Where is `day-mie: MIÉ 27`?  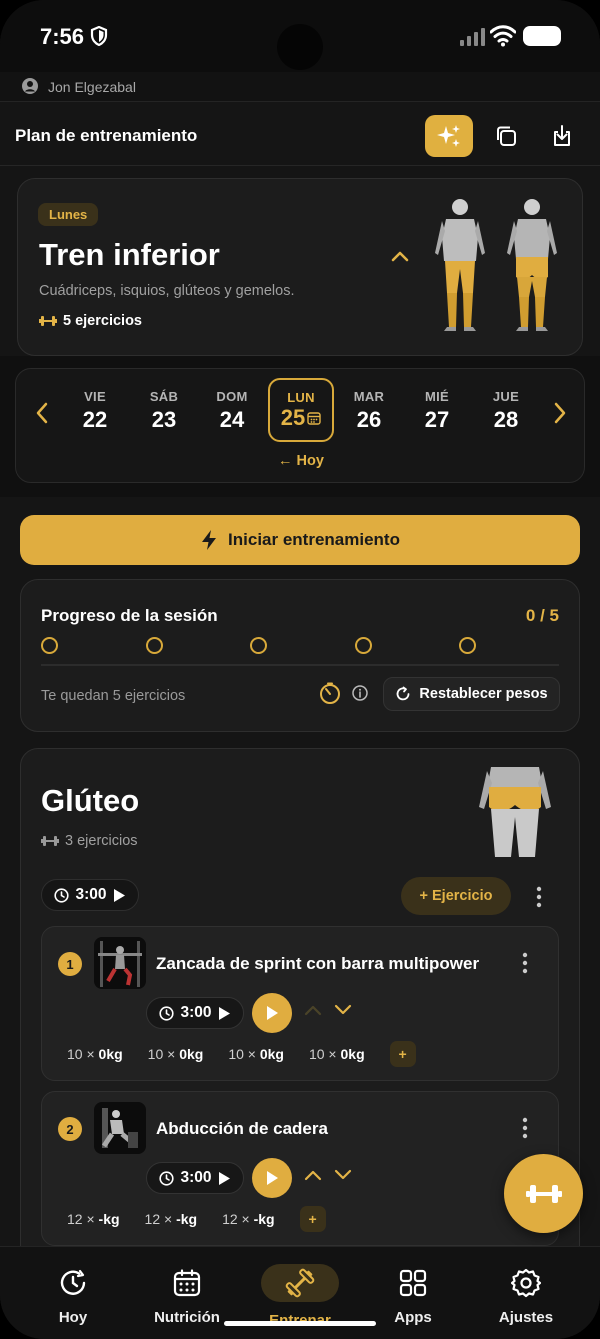
day-mie: MIÉ 27 is located at coordinates (437, 411).